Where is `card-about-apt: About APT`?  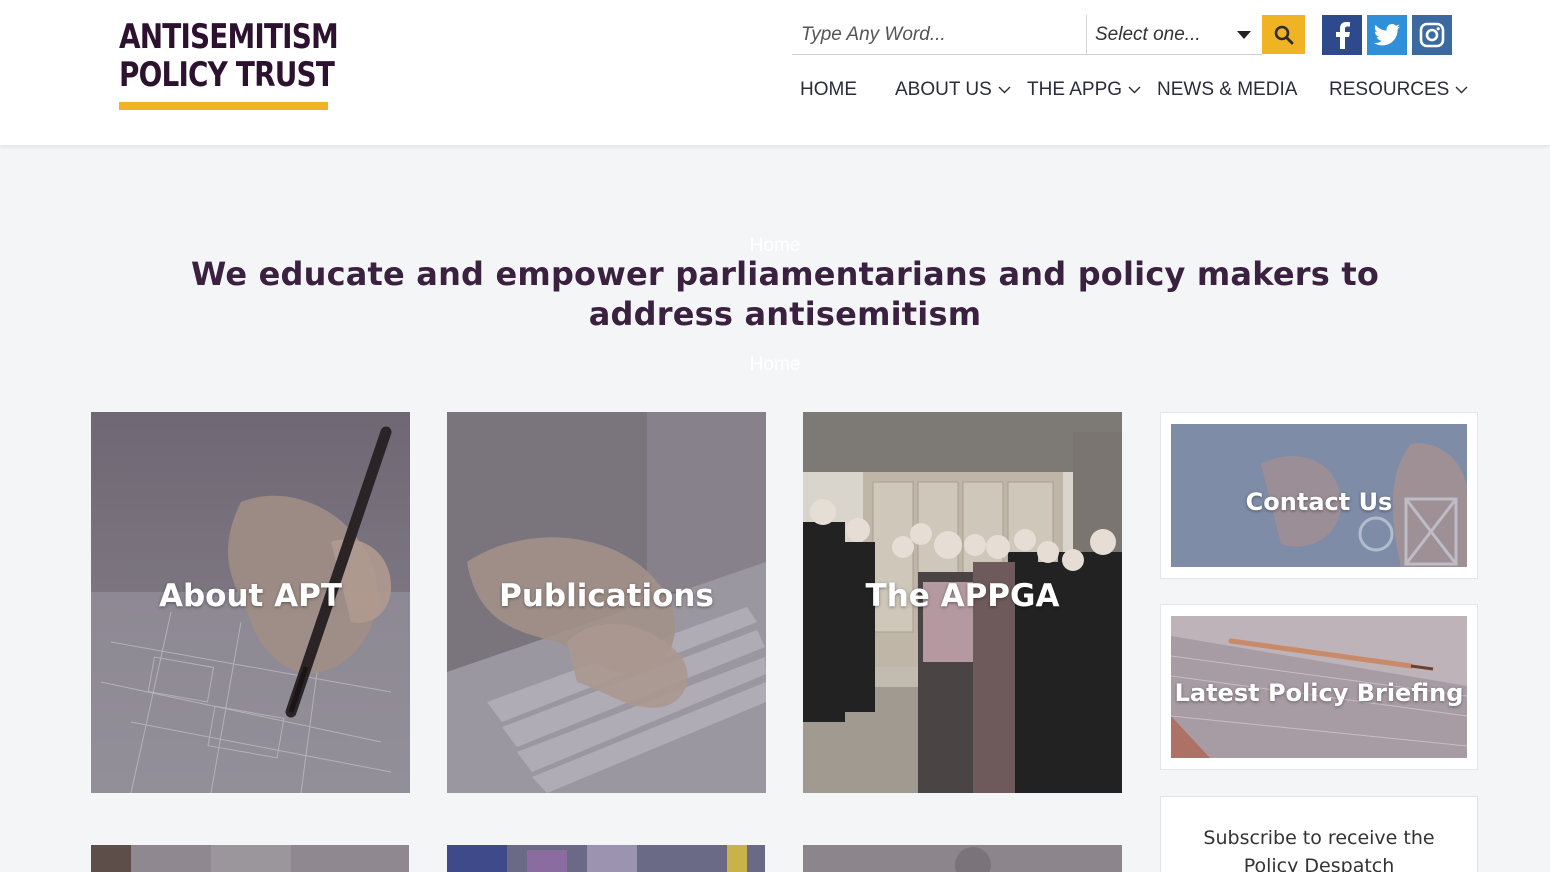
card-about-apt: About APT is located at coordinates (250, 602).